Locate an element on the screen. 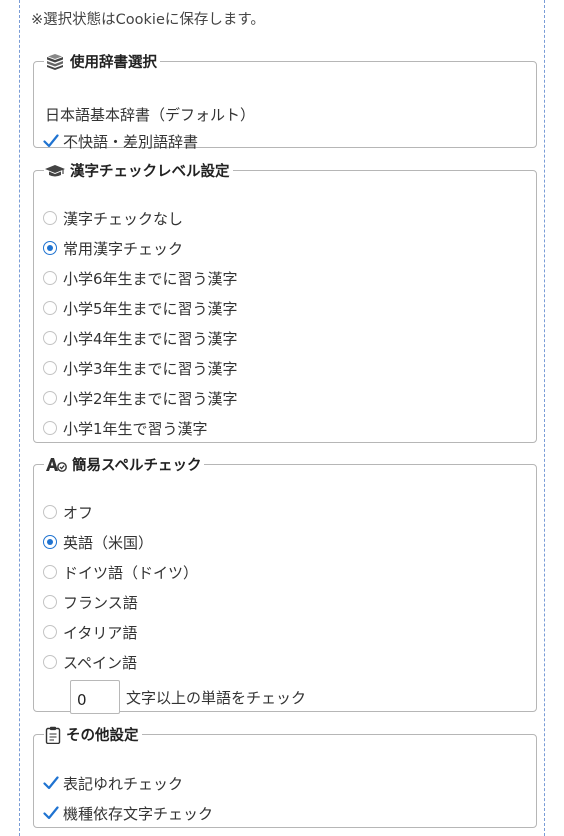  other-settings-legend-text: その他設定 is located at coordinates (102, 736).